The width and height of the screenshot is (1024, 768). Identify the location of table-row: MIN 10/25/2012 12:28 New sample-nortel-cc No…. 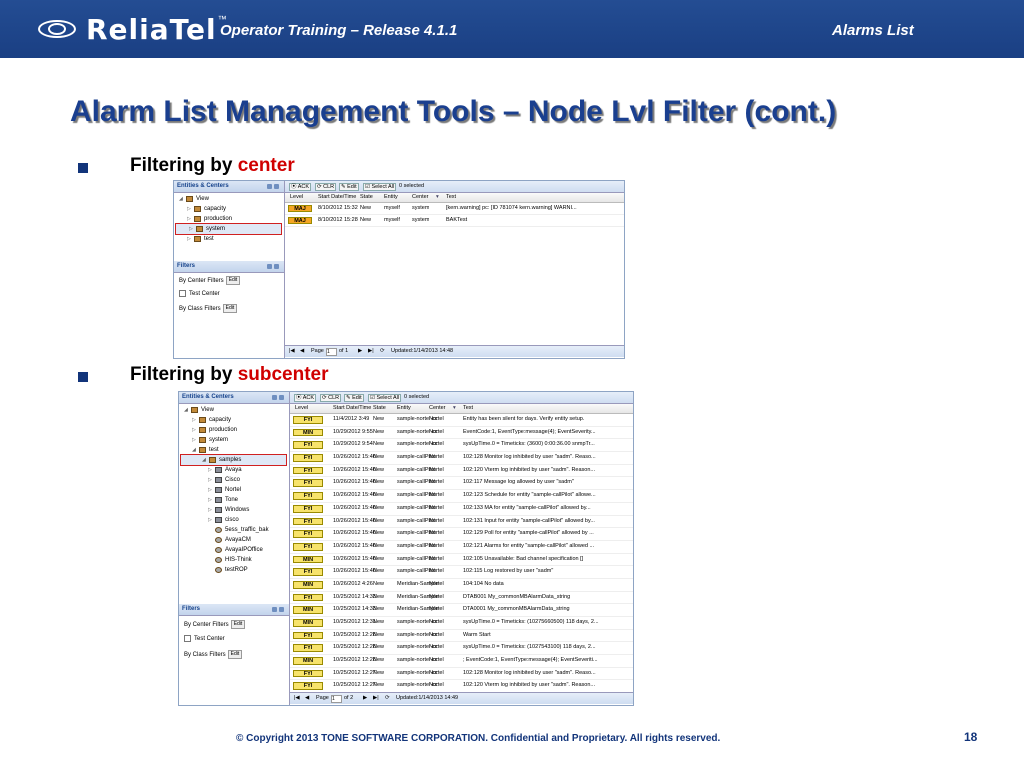
(461, 661).